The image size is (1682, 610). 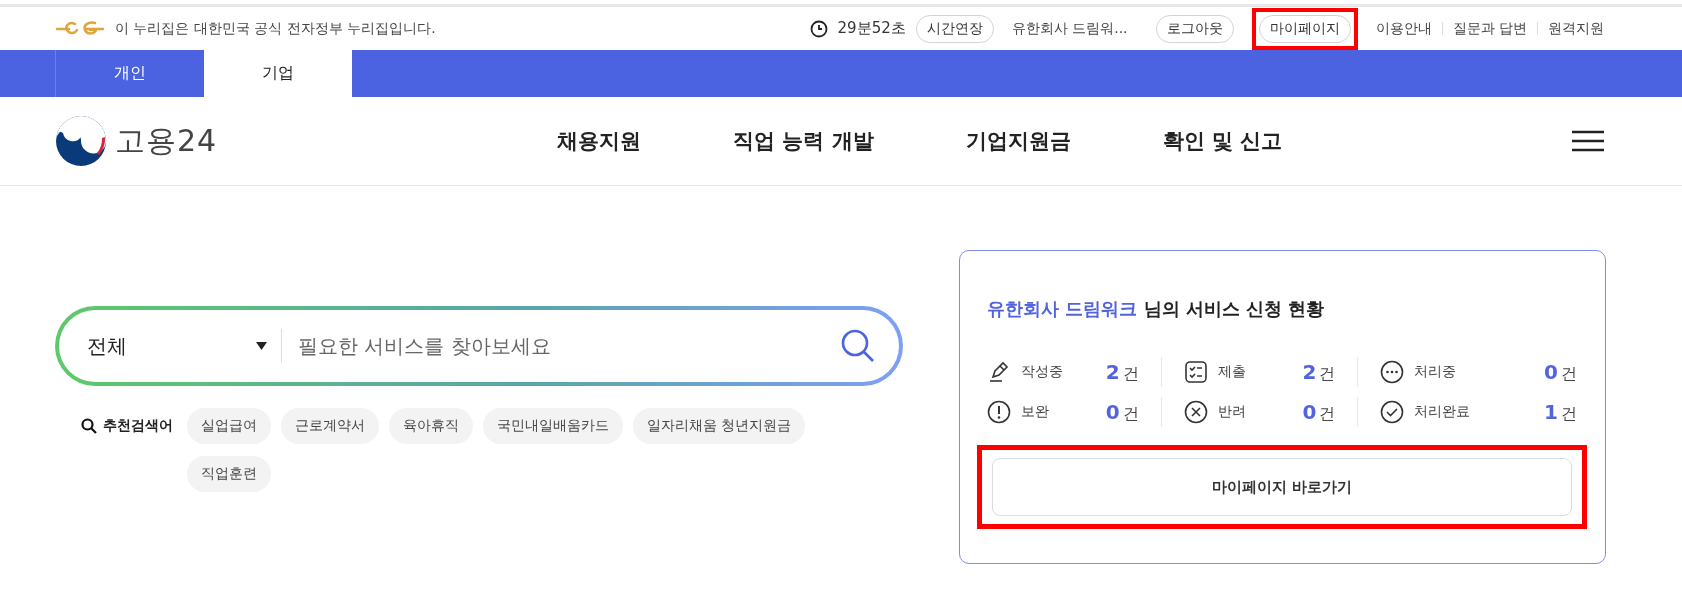 I want to click on tab: 기업, so click(x=278, y=73).